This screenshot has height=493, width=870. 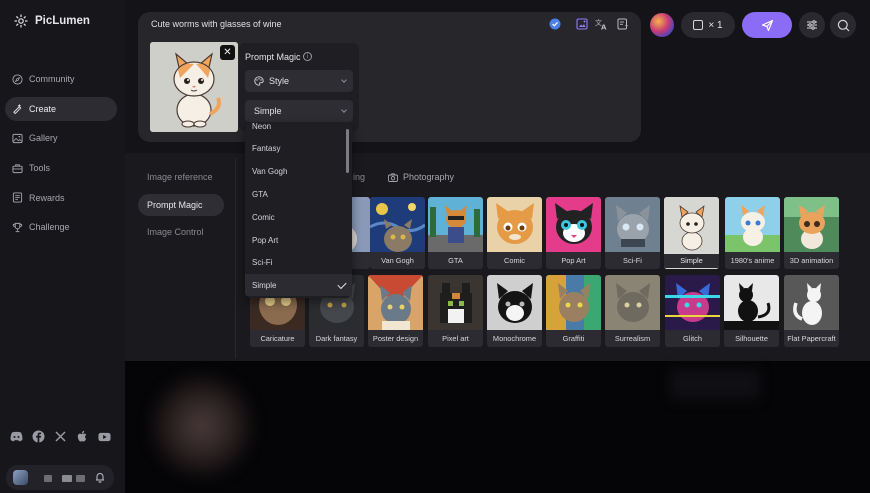 What do you see at coordinates (298, 194) in the screenshot?
I see `dropdown-option-gta: GTA` at bounding box center [298, 194].